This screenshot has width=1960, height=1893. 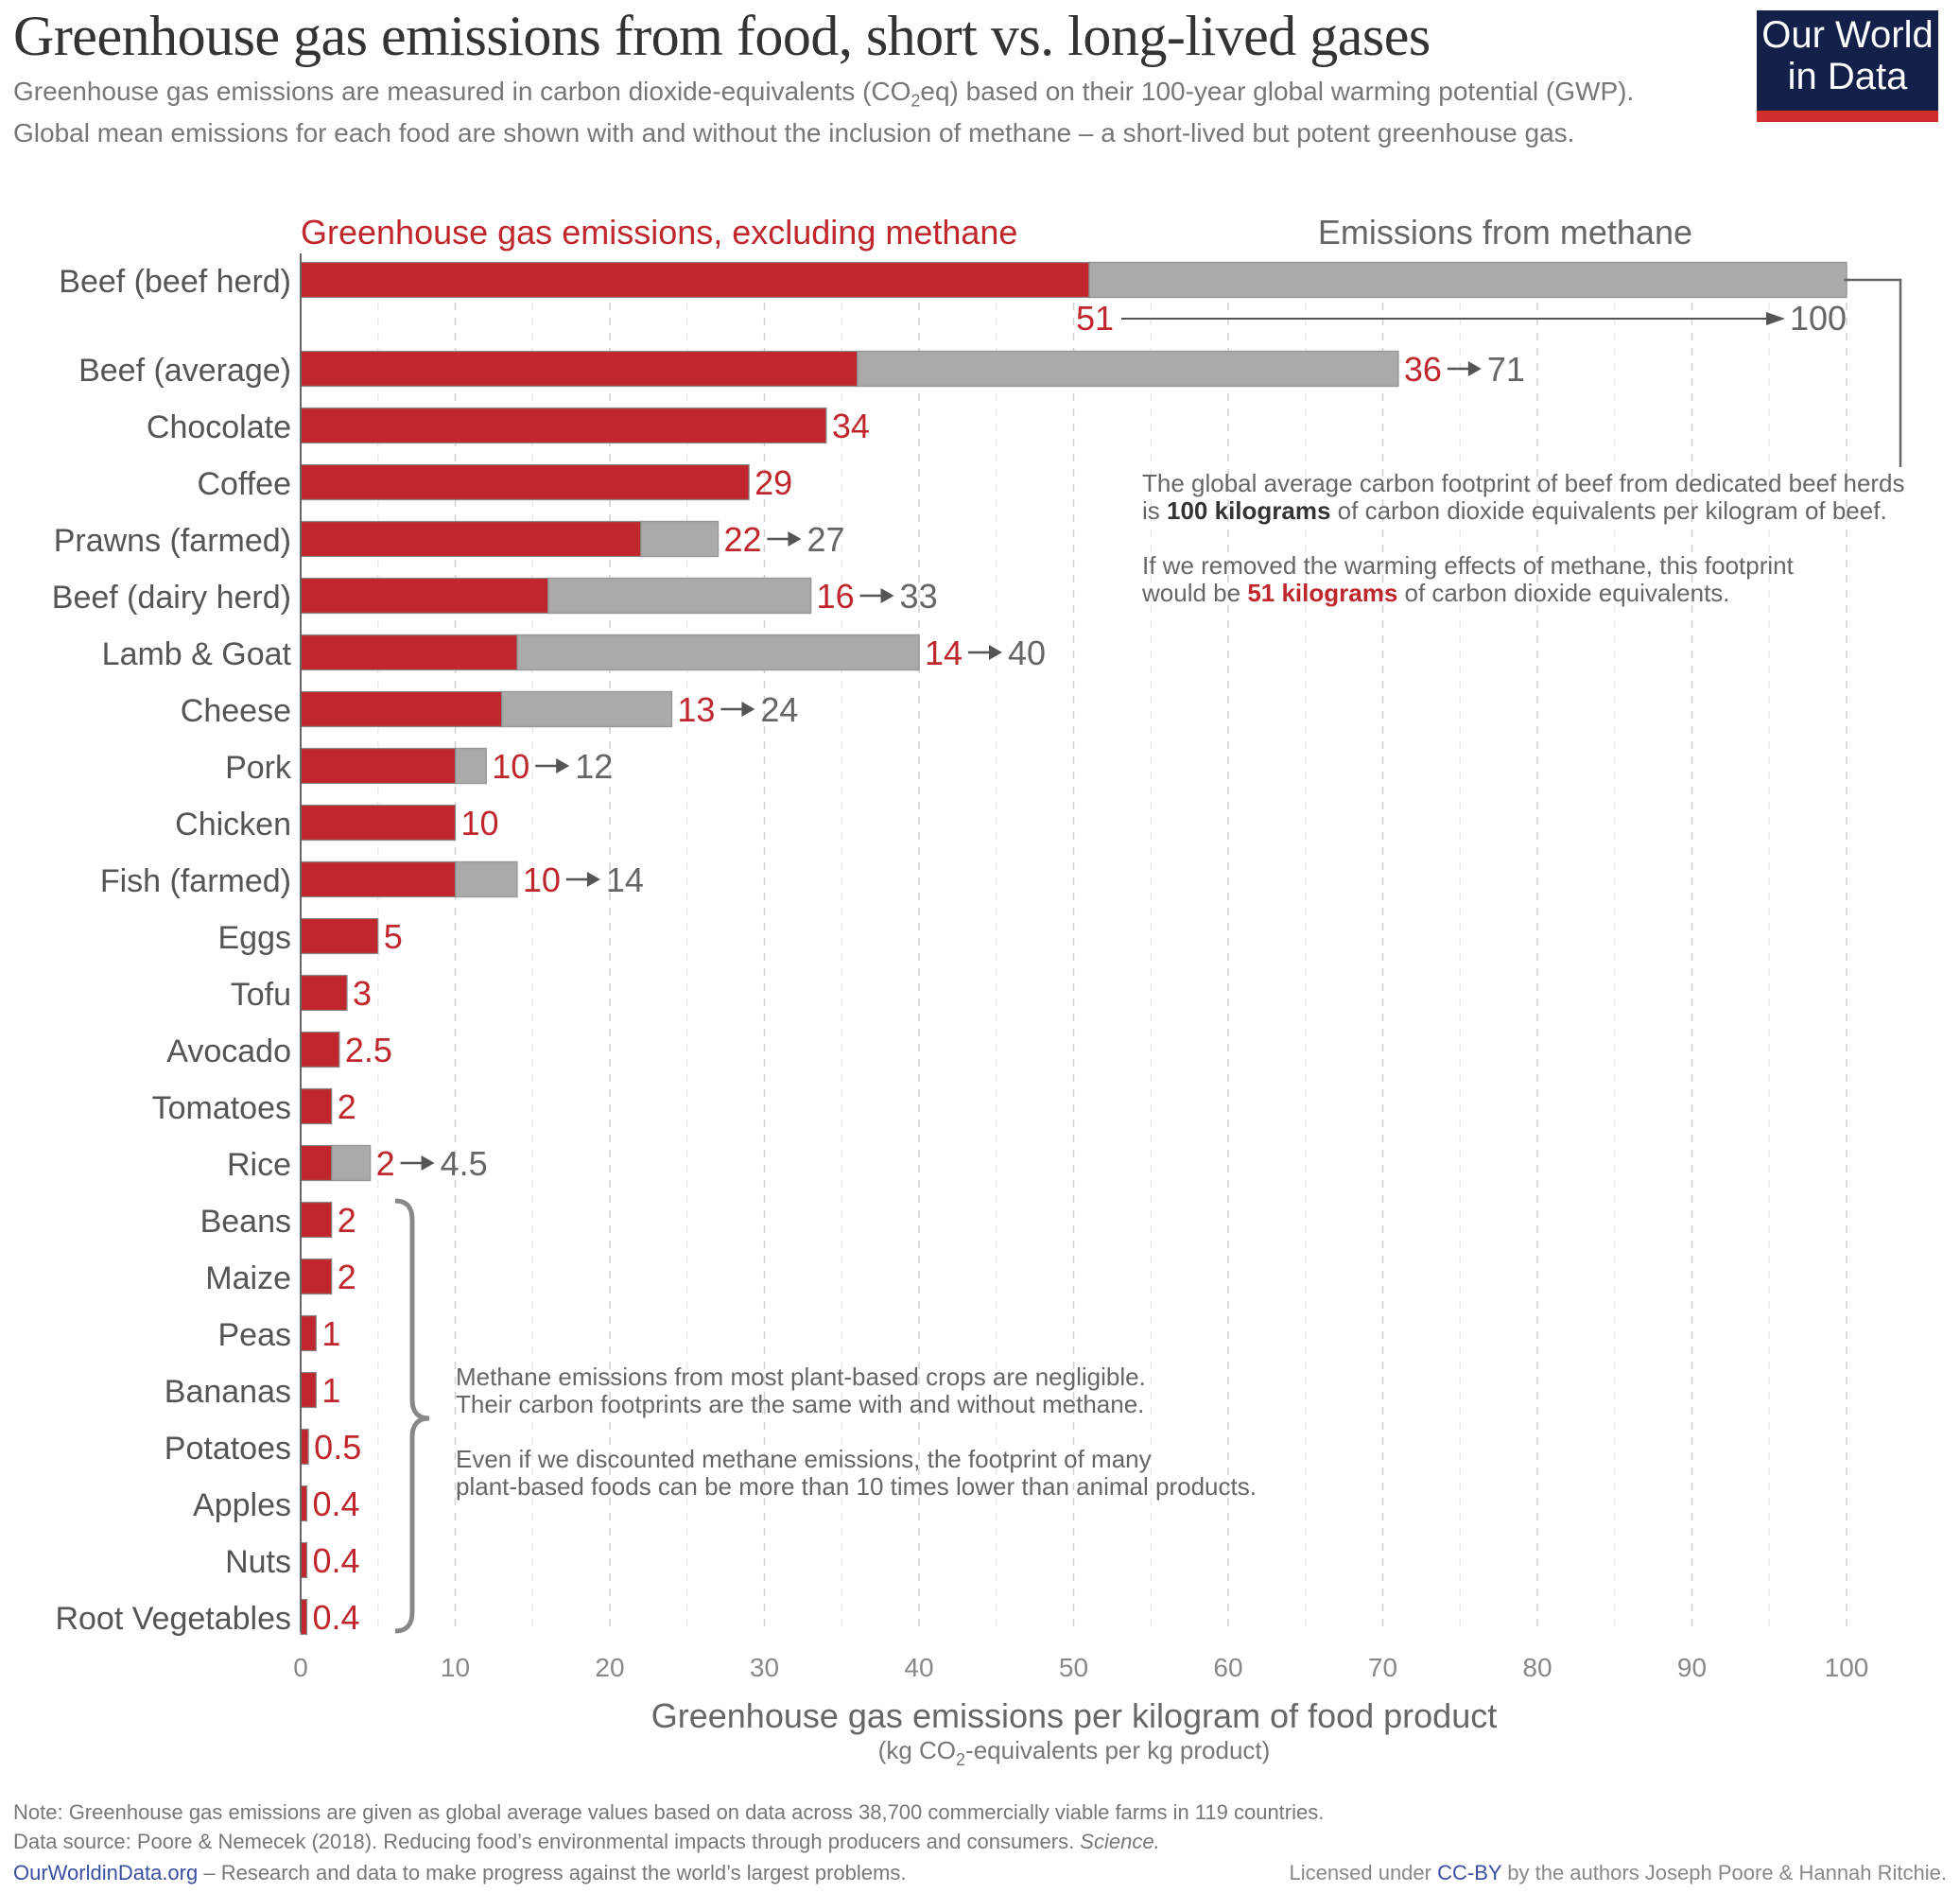 What do you see at coordinates (228, 1392) in the screenshot?
I see `category-label: Bananas` at bounding box center [228, 1392].